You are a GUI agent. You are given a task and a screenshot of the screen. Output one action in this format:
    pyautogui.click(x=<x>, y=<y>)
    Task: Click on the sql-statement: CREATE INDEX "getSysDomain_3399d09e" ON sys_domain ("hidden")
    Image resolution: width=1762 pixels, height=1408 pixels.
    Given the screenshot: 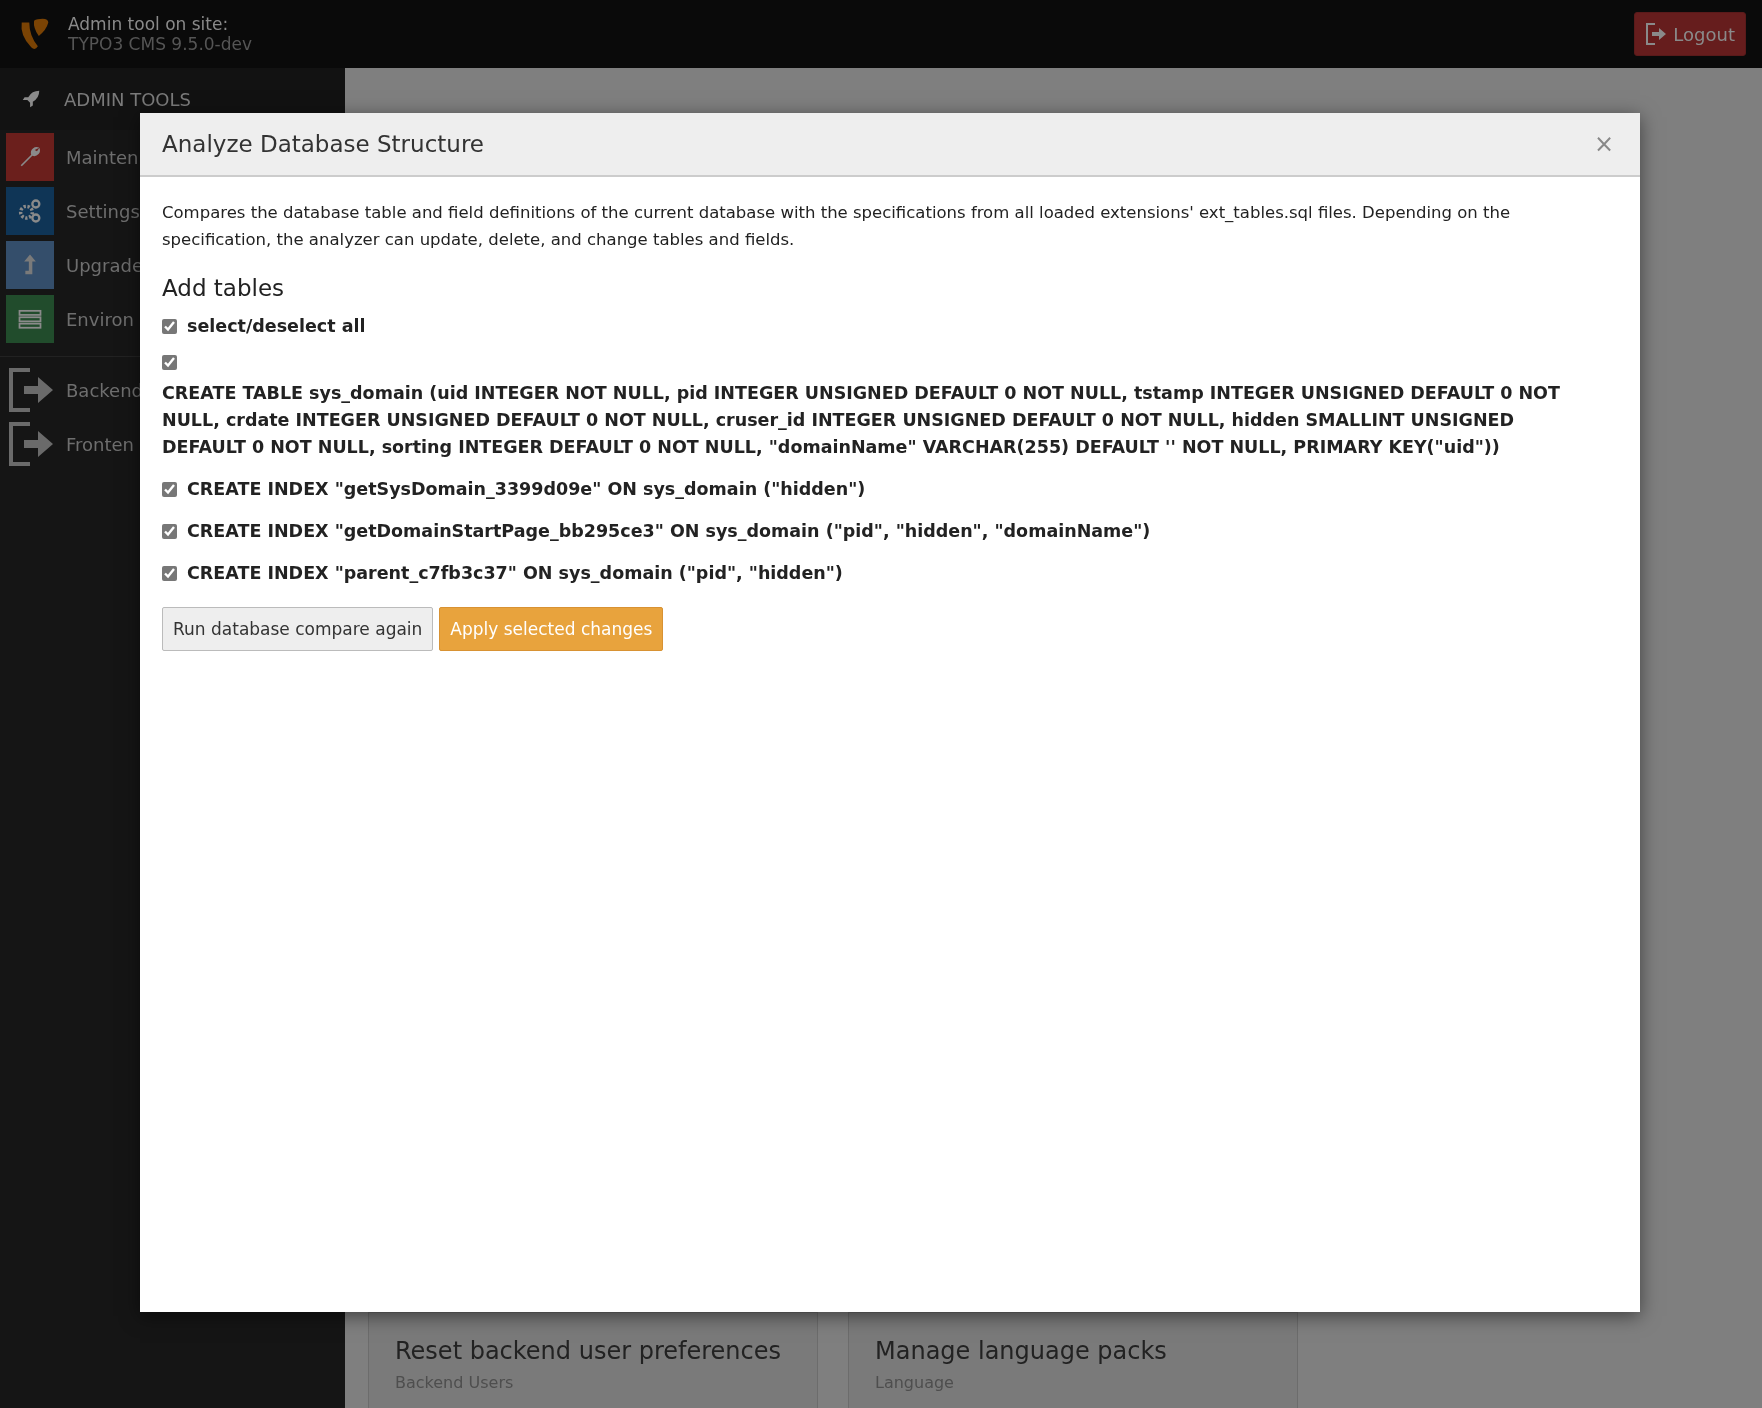 What is the action you would take?
    pyautogui.click(x=526, y=489)
    